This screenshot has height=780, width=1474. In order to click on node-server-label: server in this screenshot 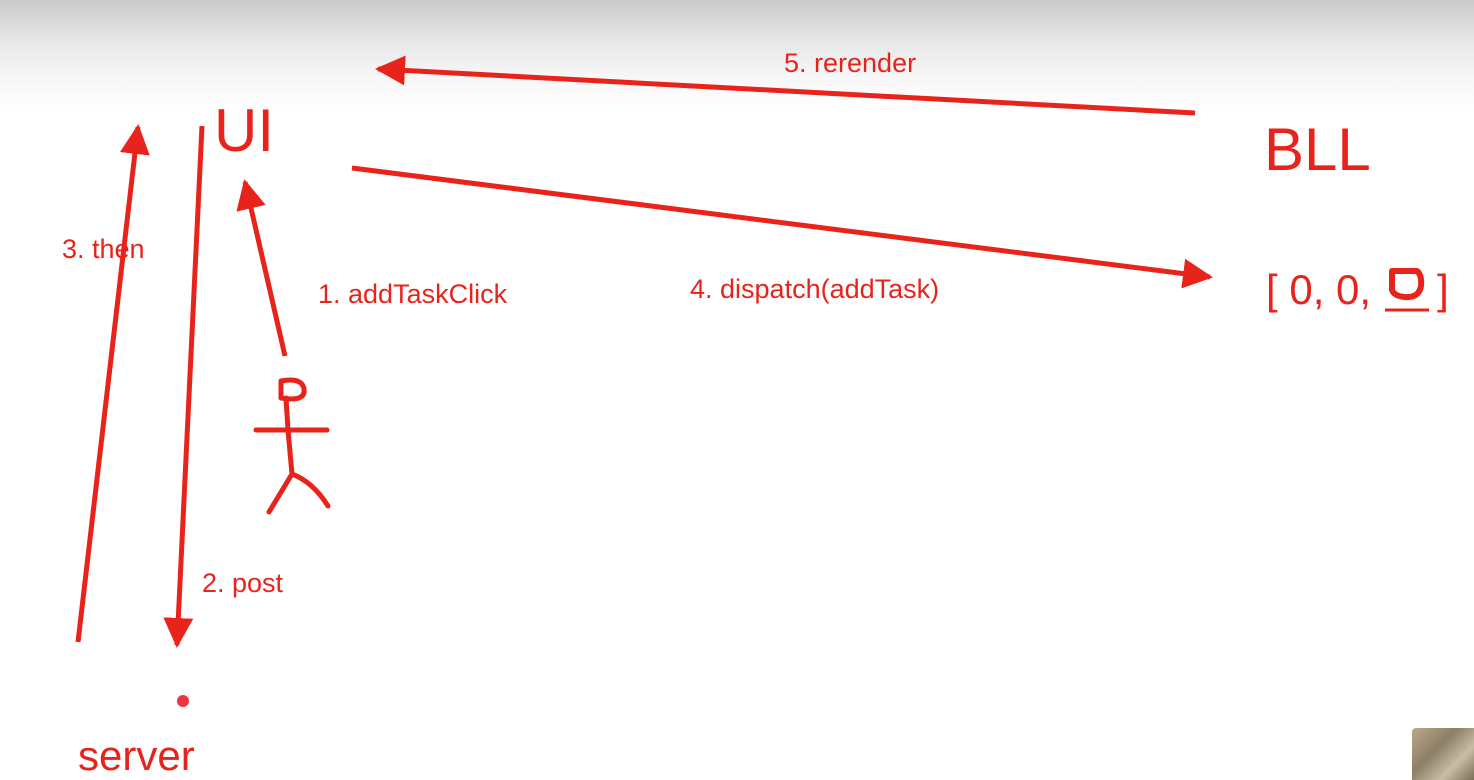, I will do `click(136, 755)`.